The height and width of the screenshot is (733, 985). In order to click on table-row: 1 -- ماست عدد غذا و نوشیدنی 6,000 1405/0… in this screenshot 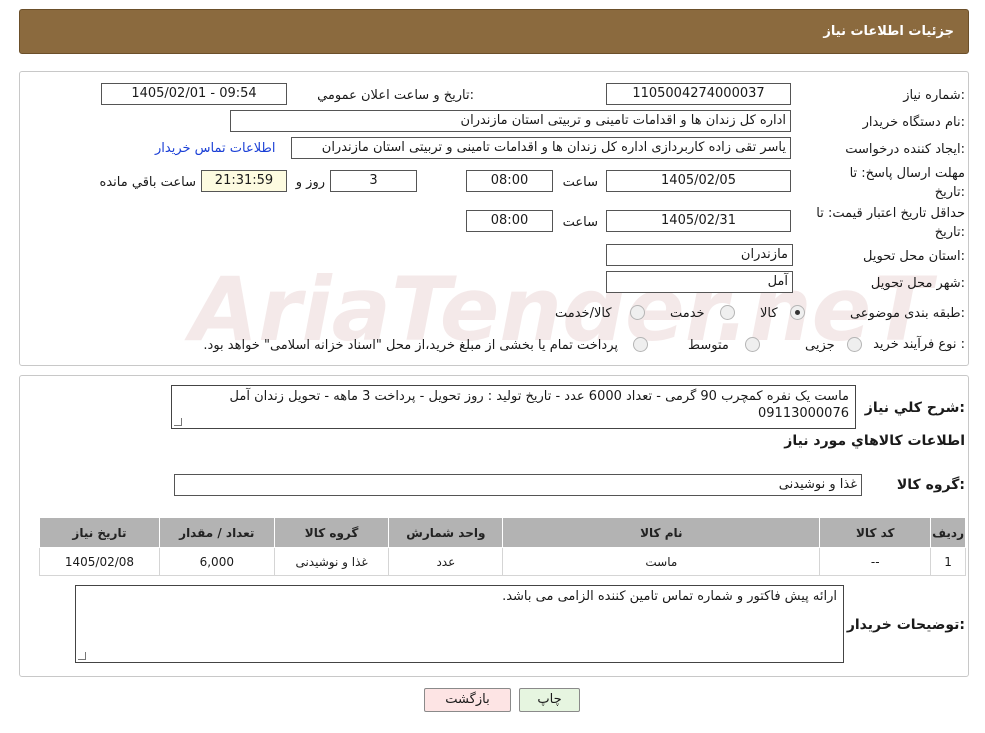, I will do `click(502, 561)`.